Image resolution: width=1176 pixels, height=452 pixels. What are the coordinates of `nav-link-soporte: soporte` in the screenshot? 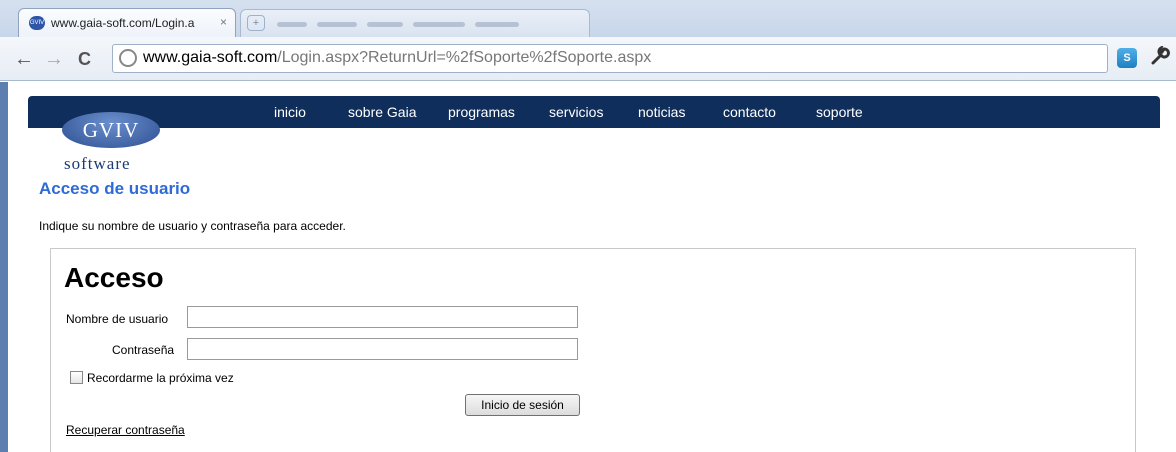 It's located at (839, 112).